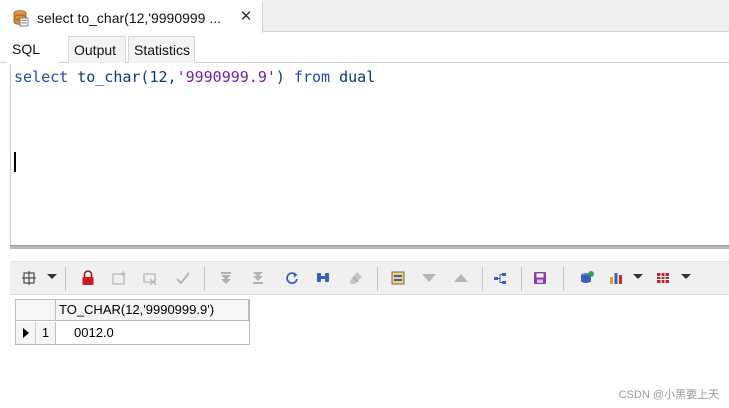 The width and height of the screenshot is (729, 408). What do you see at coordinates (20, 18) in the screenshot?
I see `sql-window-icon` at bounding box center [20, 18].